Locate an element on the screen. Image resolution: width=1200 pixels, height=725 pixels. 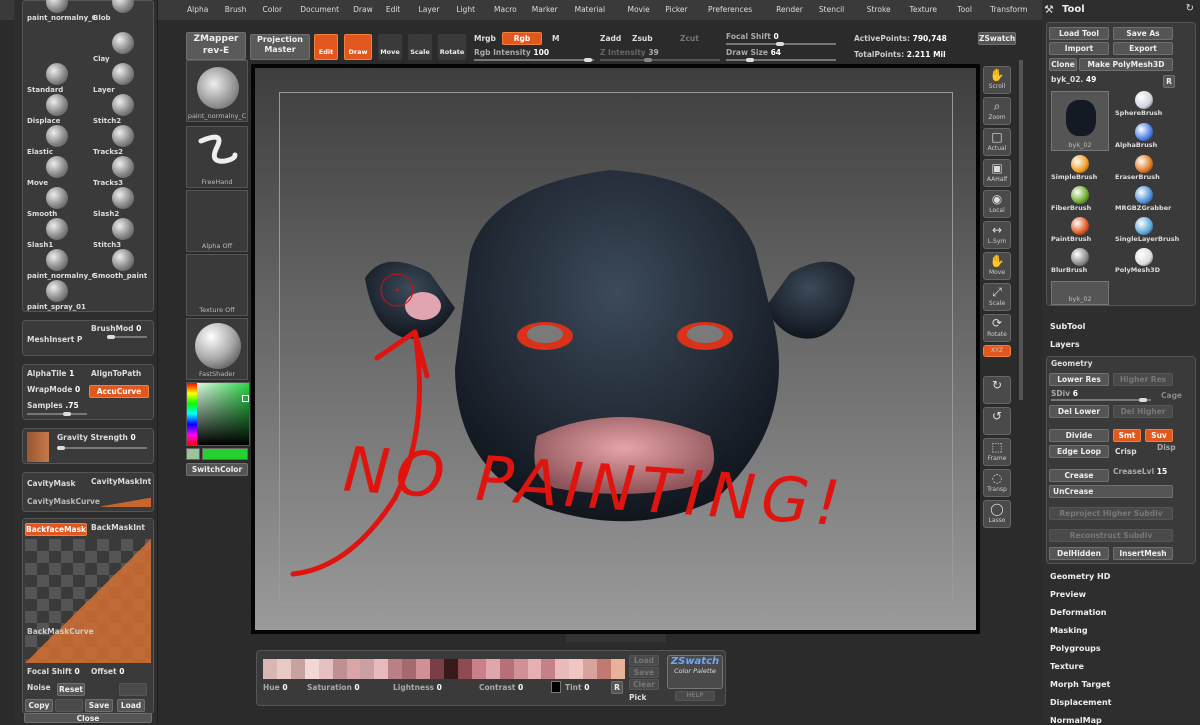
import-button: Import is located at coordinates (1079, 48).